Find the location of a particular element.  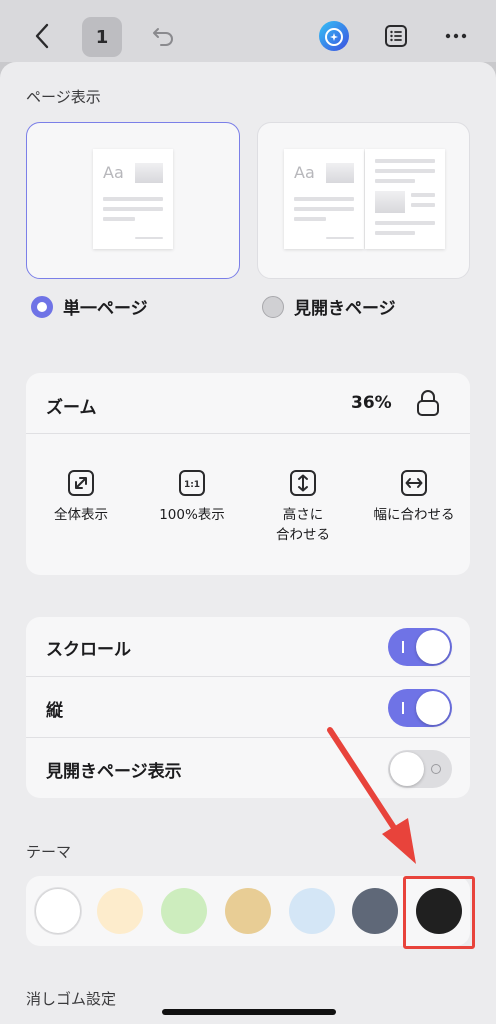

zoom-lock-button is located at coordinates (428, 403).